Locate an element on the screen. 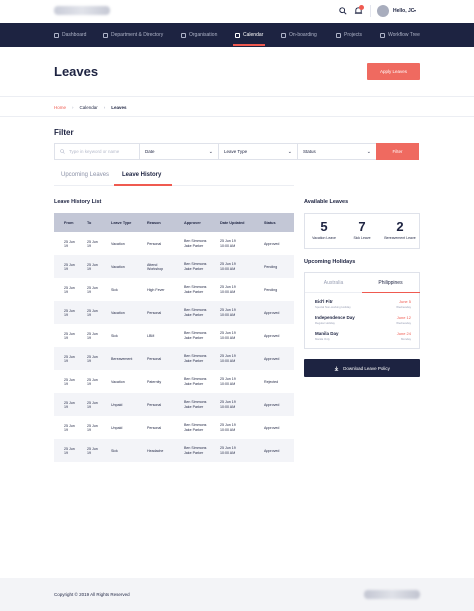 Image resolution: width=474 pixels, height=611 pixels. nav-item-workflow: Workflow Tree is located at coordinates (400, 35).